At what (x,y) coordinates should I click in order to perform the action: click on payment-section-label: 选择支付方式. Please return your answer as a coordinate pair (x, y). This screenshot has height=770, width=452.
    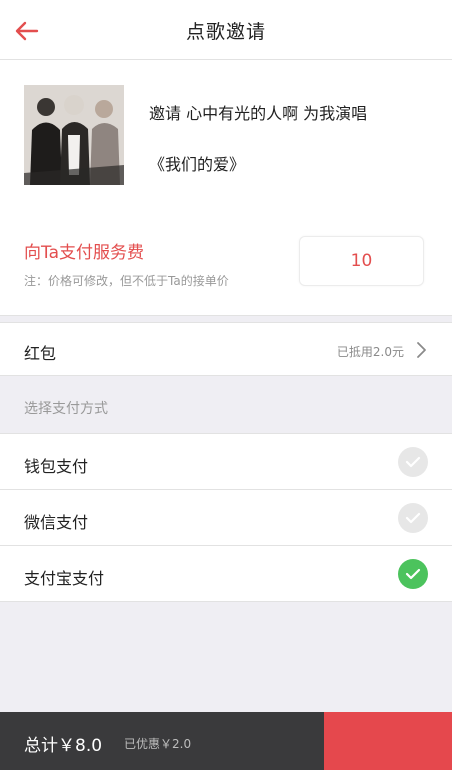
    Looking at the image, I should click on (66, 409).